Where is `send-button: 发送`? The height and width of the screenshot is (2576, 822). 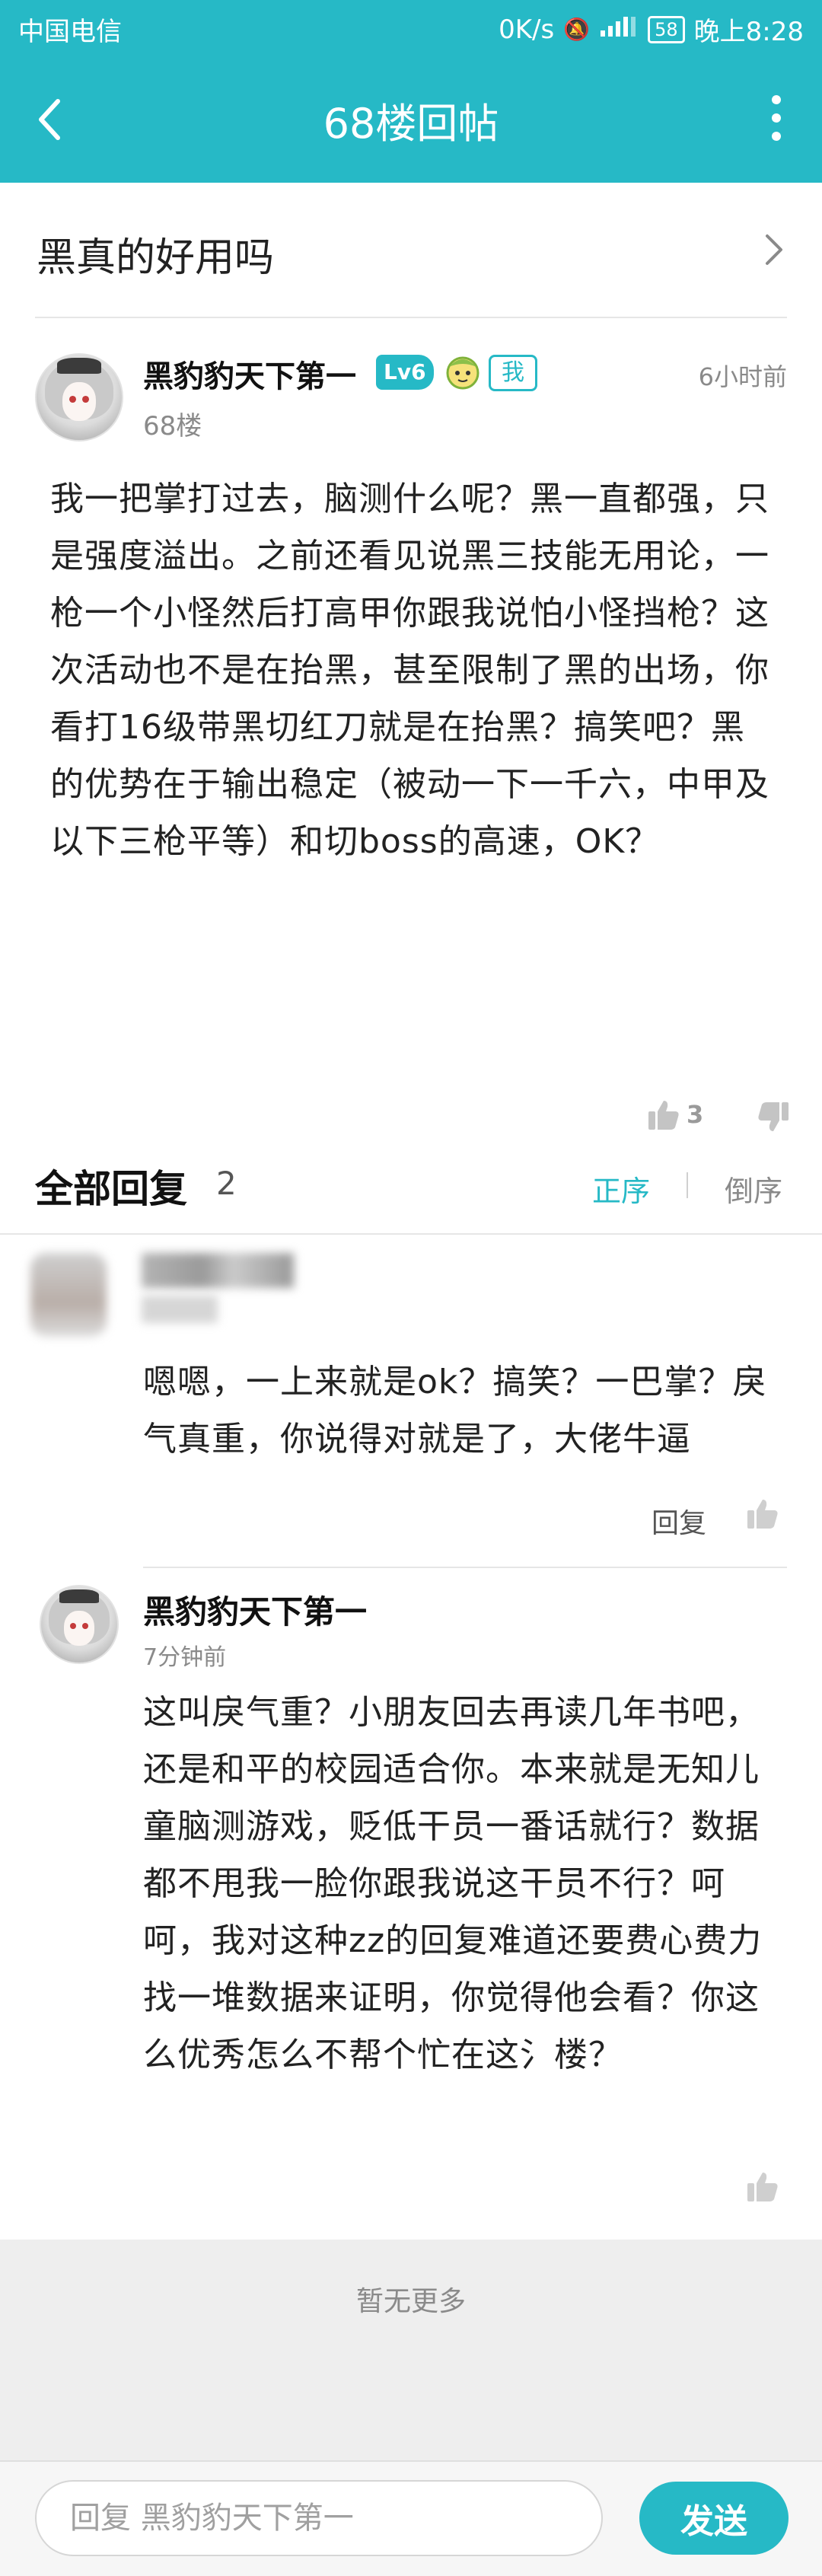
send-button: 发送 is located at coordinates (714, 2518).